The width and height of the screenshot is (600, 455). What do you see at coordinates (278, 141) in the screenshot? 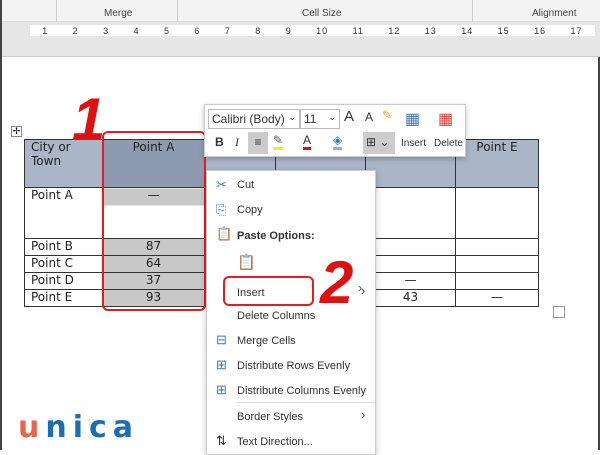
I see `highlight-color-icon: ✎` at bounding box center [278, 141].